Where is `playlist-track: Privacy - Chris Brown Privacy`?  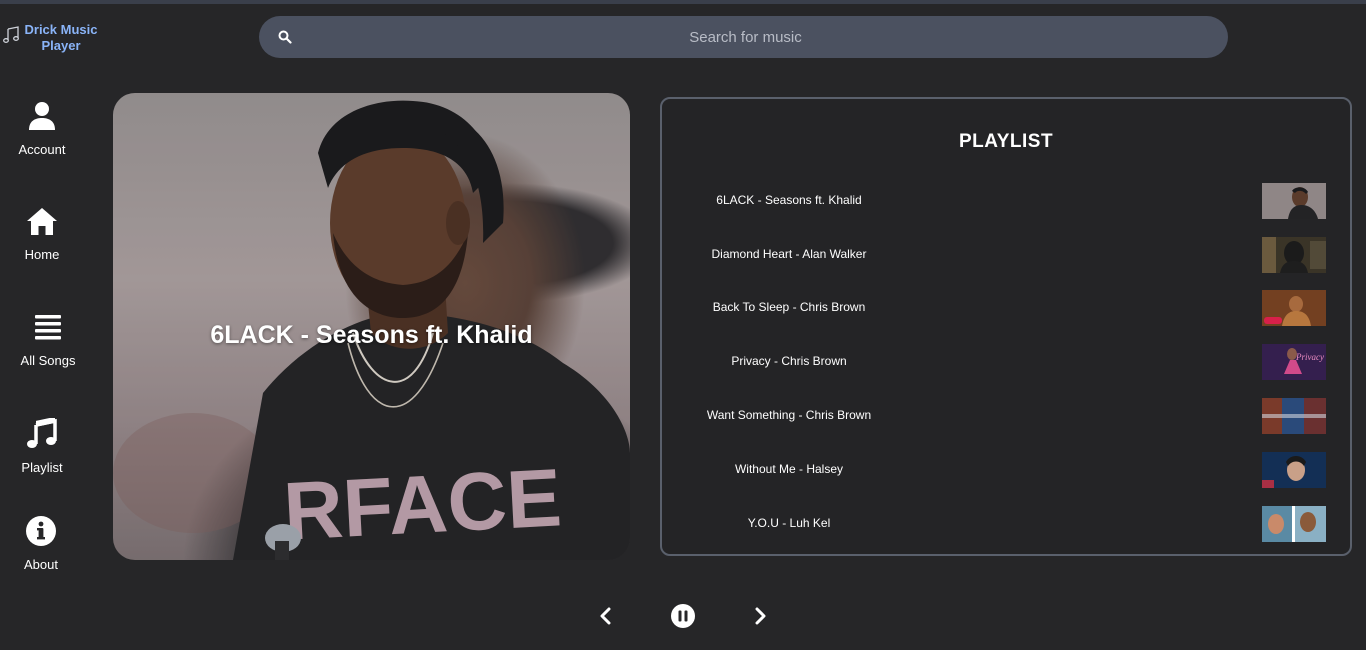
playlist-track: Privacy - Chris Brown Privacy is located at coordinates (1006, 362).